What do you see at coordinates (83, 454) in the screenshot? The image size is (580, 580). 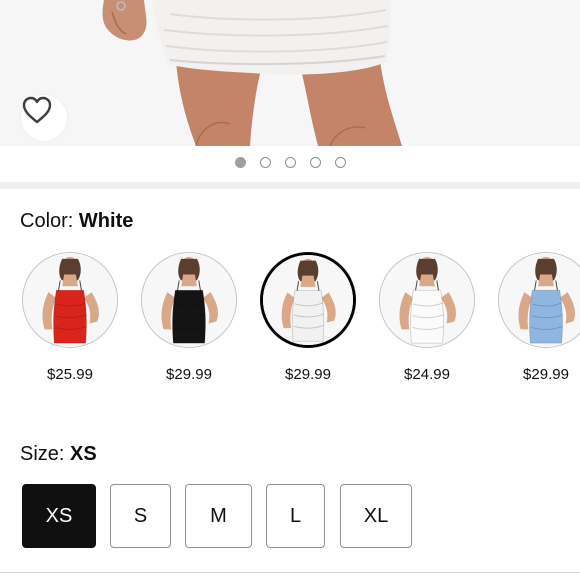 I see `size-selected-value: XS` at bounding box center [83, 454].